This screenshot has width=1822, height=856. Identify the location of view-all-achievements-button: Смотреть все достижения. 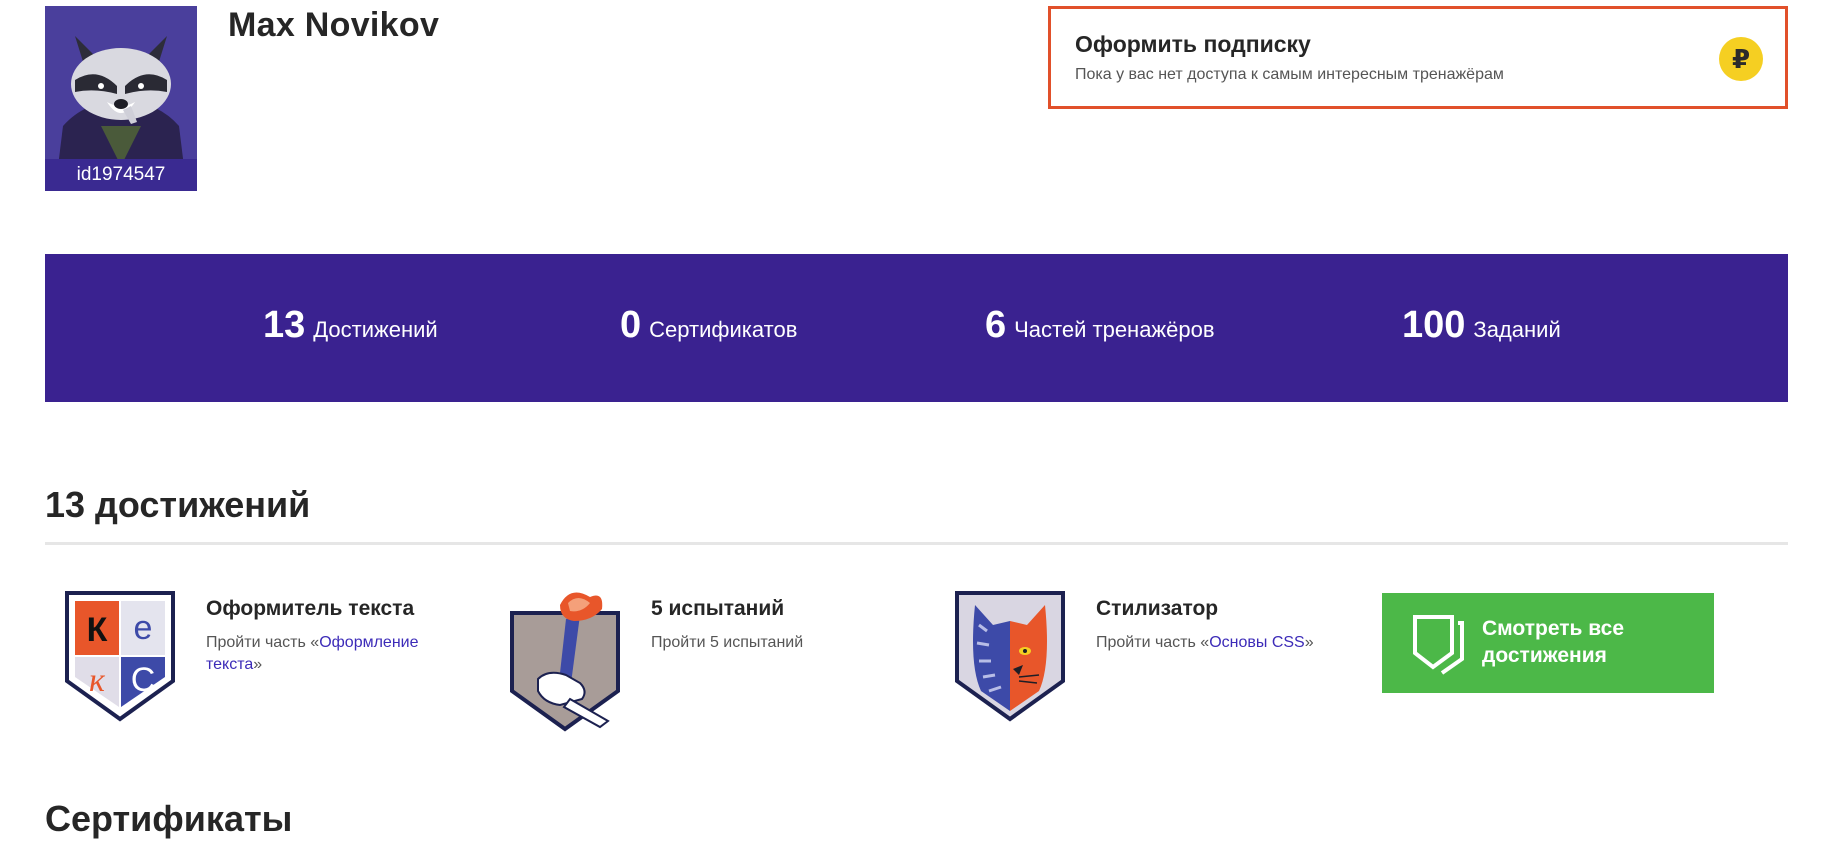
(1548, 643).